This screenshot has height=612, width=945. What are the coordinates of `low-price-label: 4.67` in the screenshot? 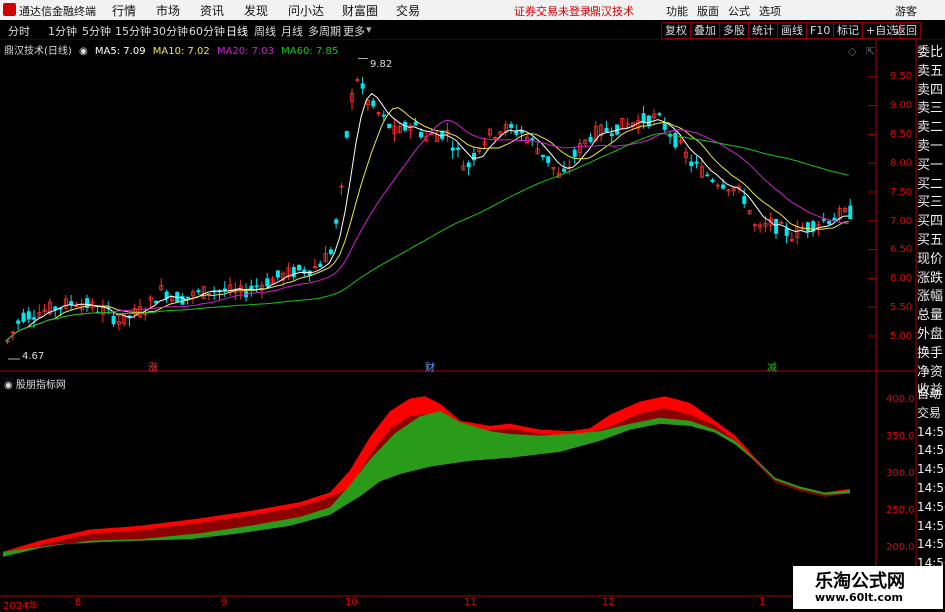 It's located at (33, 356).